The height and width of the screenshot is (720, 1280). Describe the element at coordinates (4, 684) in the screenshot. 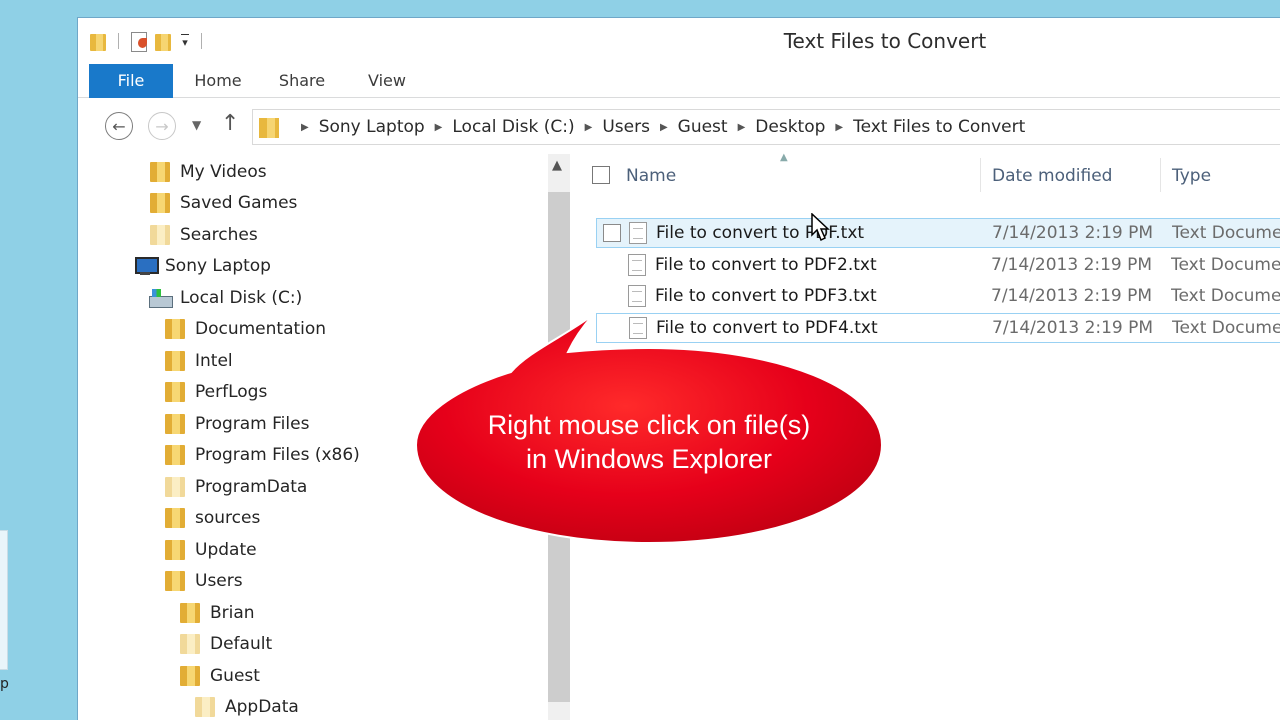

I see `desktop-text-fragment: p` at that location.